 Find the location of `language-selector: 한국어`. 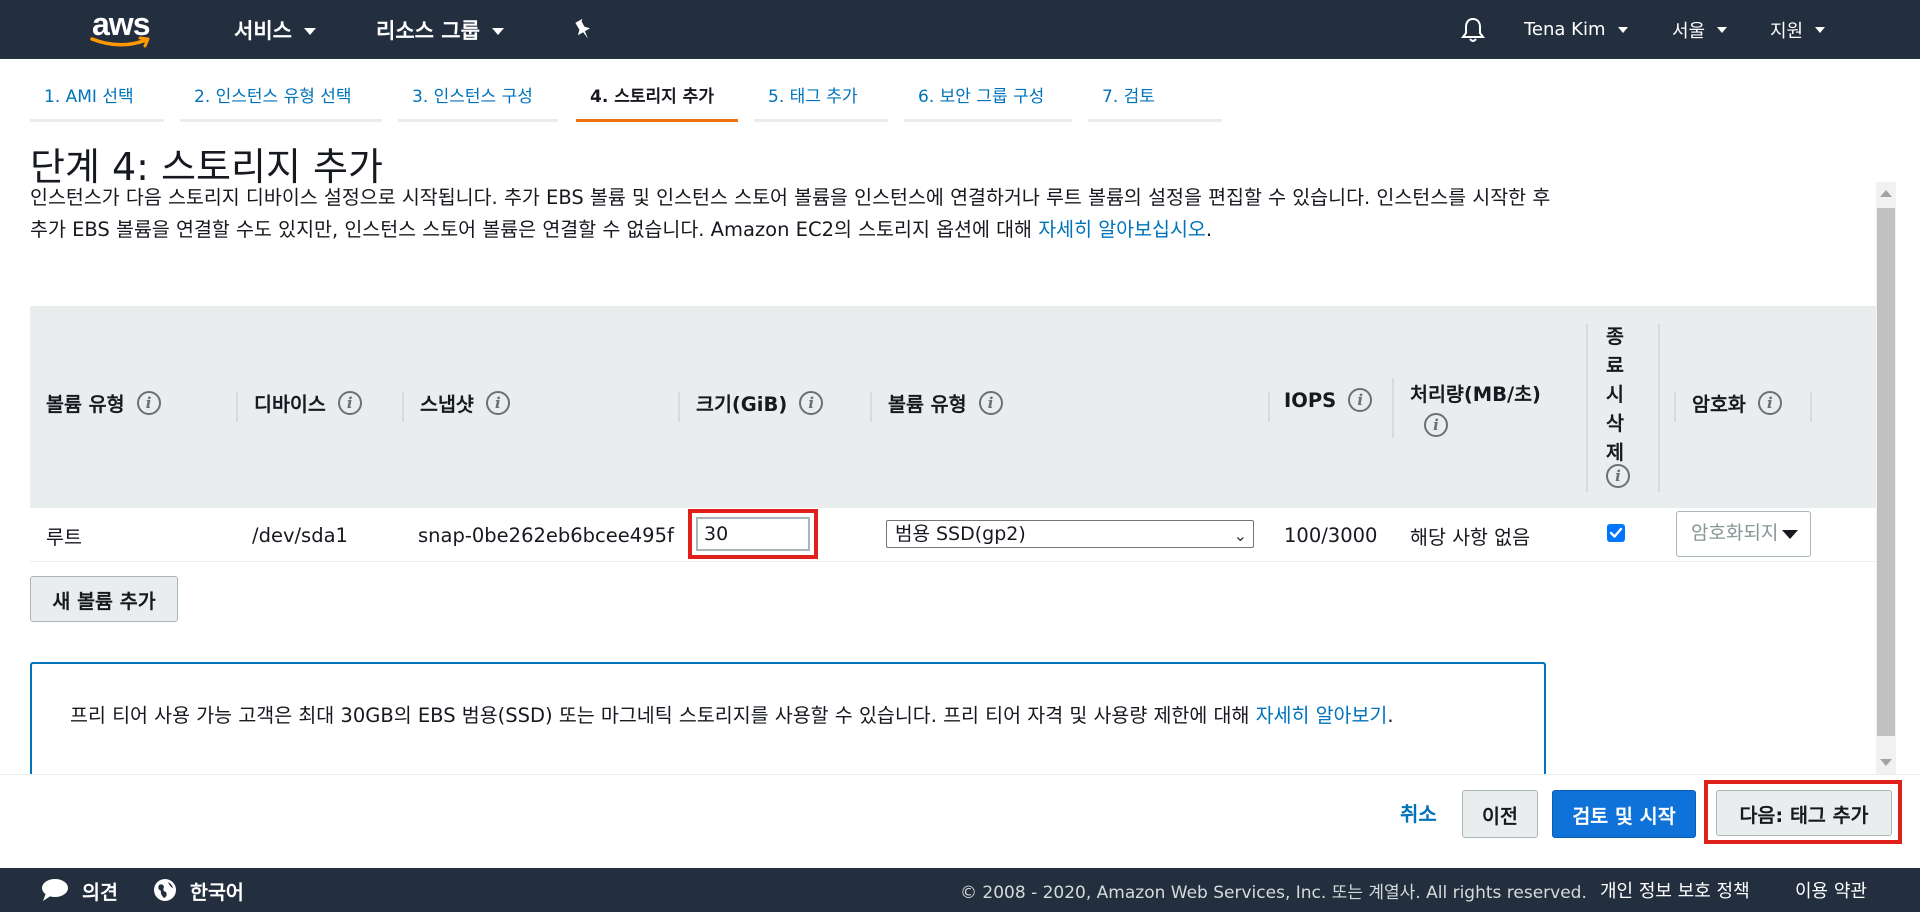

language-selector: 한국어 is located at coordinates (198, 890).